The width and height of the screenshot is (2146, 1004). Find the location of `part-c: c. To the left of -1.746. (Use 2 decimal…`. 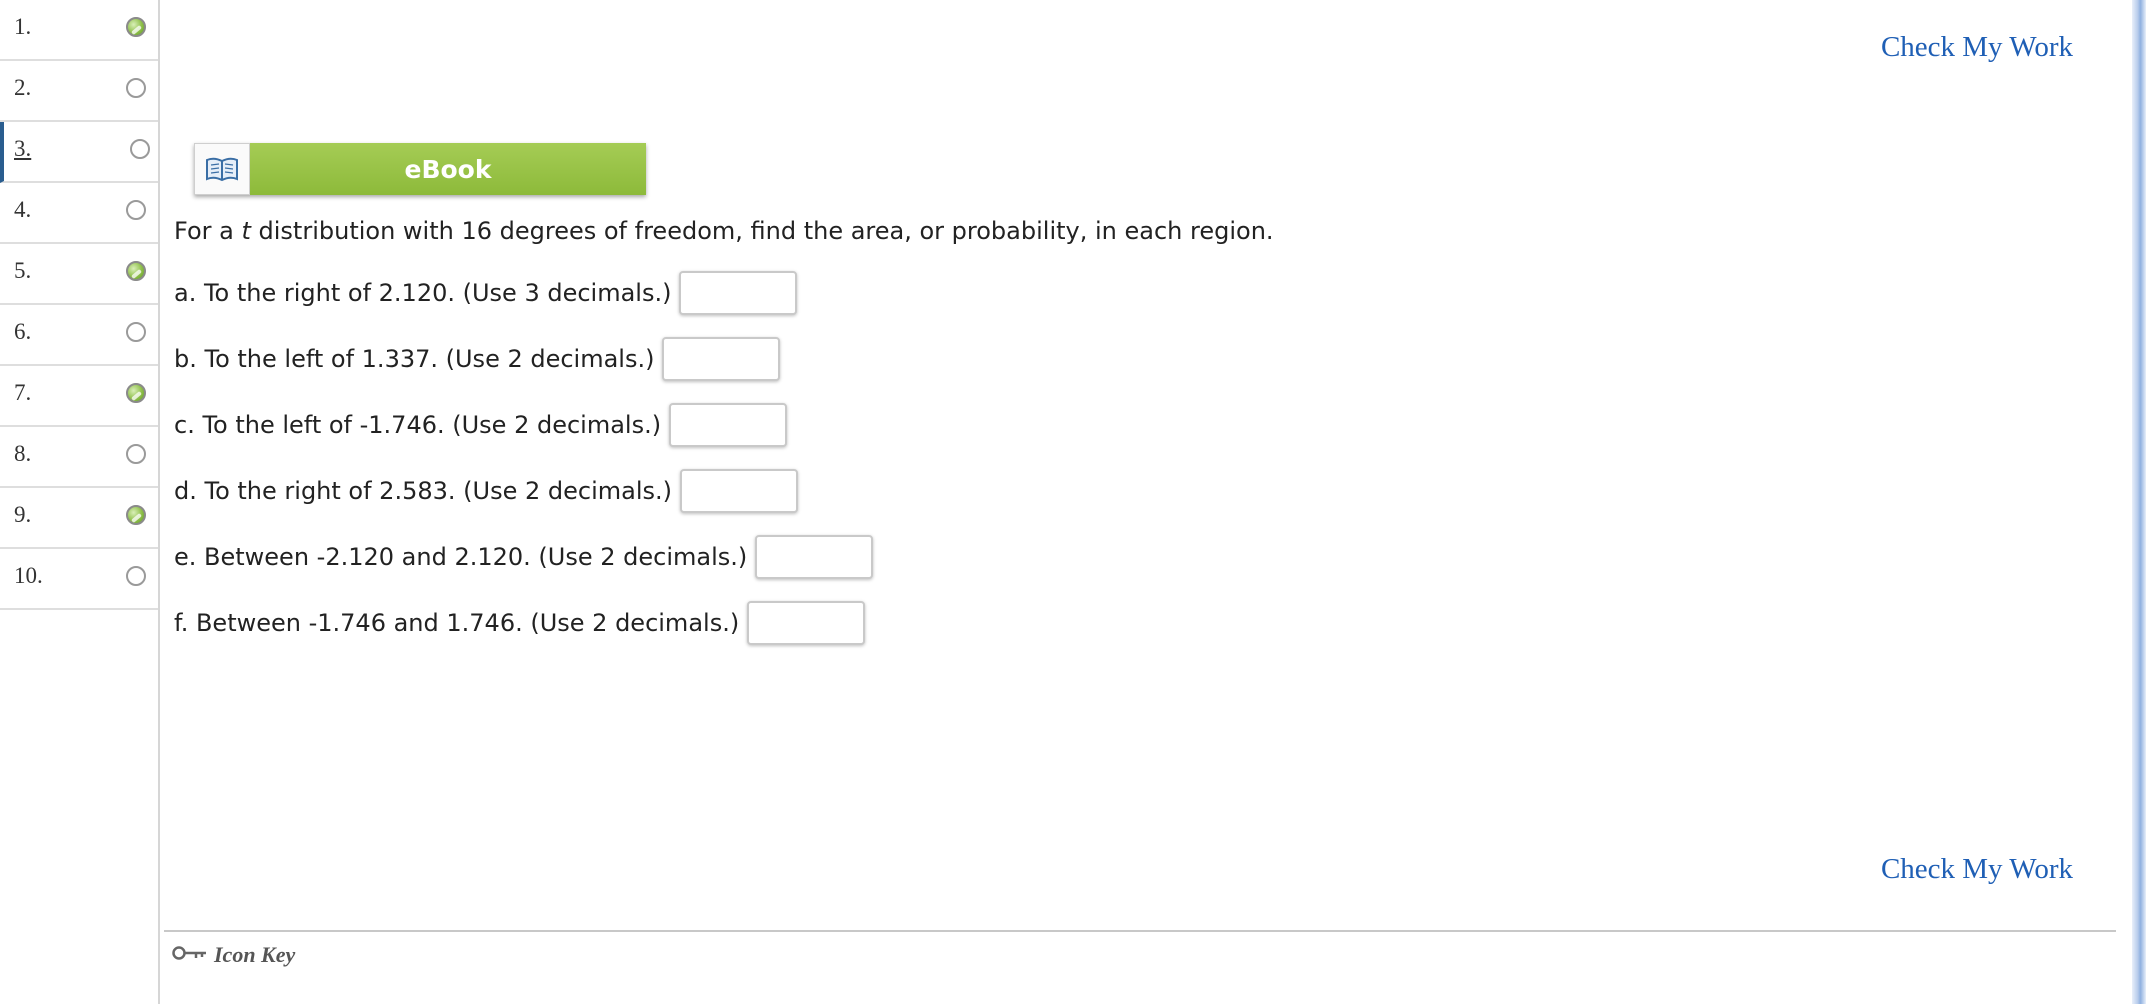

part-c: c. To the left of -1.746. (Use 2 decimal… is located at coordinates (481, 425).